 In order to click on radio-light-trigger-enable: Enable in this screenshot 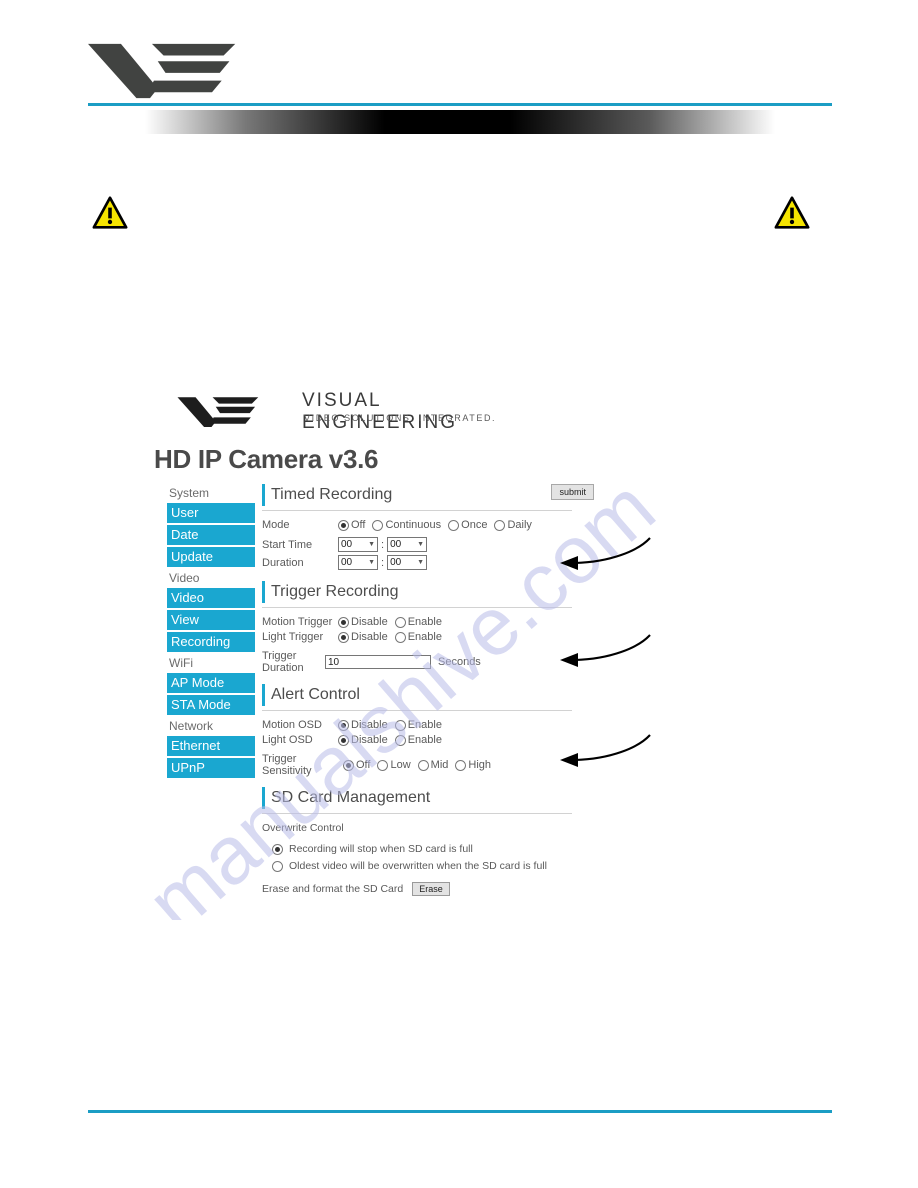, I will do `click(418, 637)`.